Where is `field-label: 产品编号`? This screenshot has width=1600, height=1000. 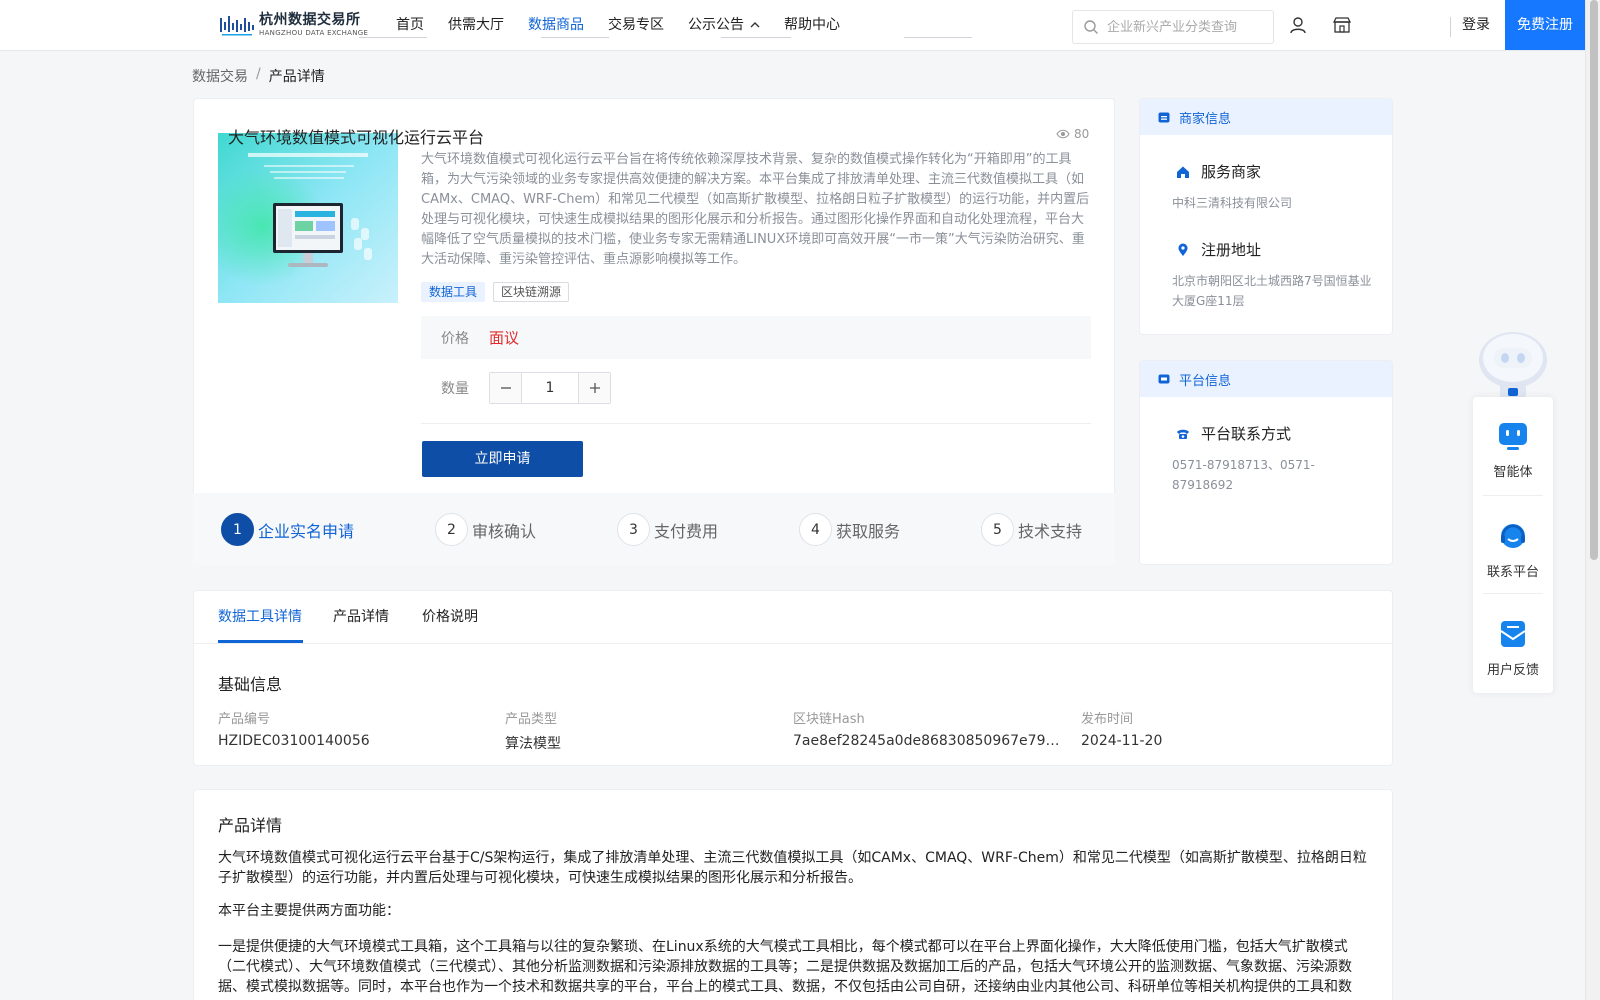
field-label: 产品编号 is located at coordinates (244, 719).